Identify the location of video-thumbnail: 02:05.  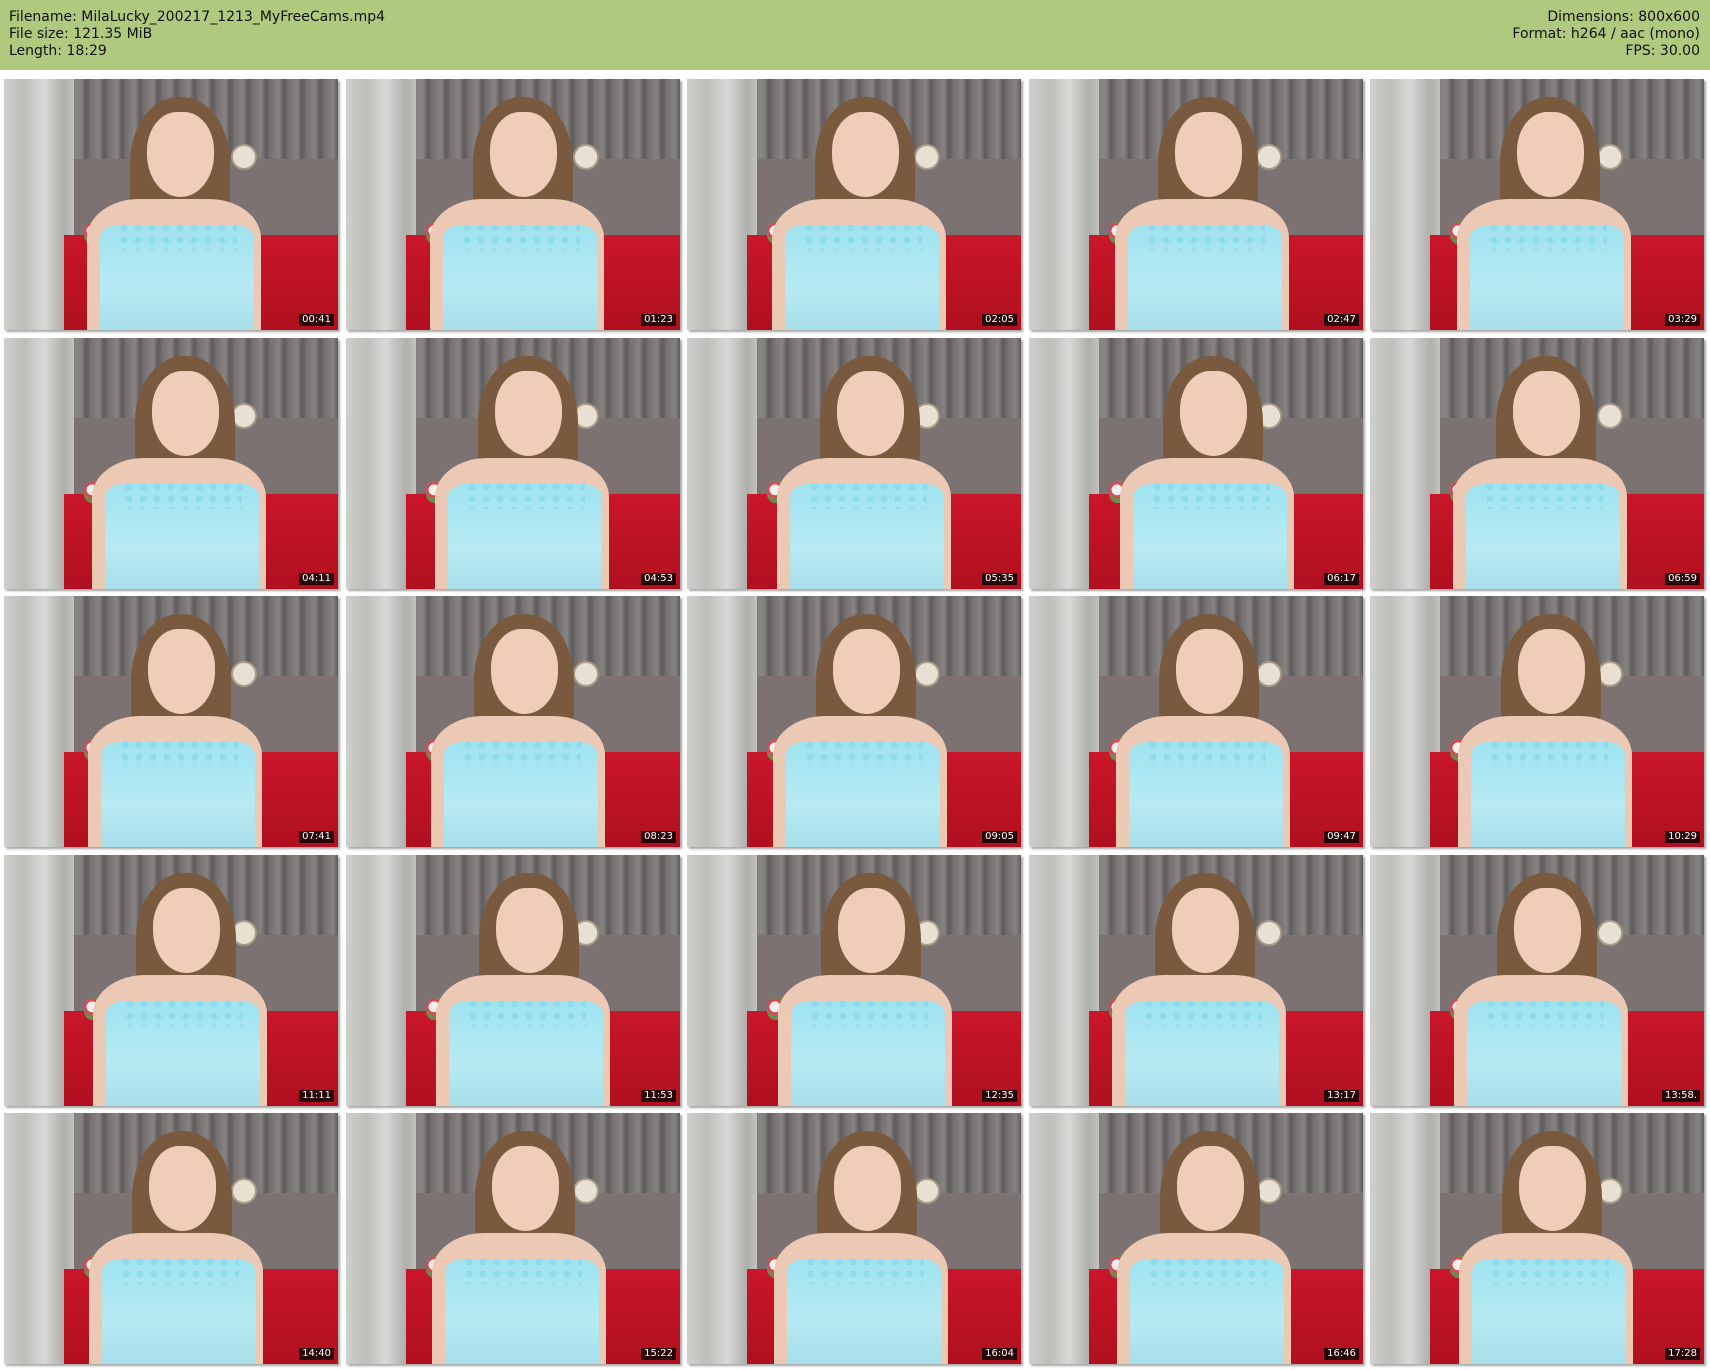
(854, 204).